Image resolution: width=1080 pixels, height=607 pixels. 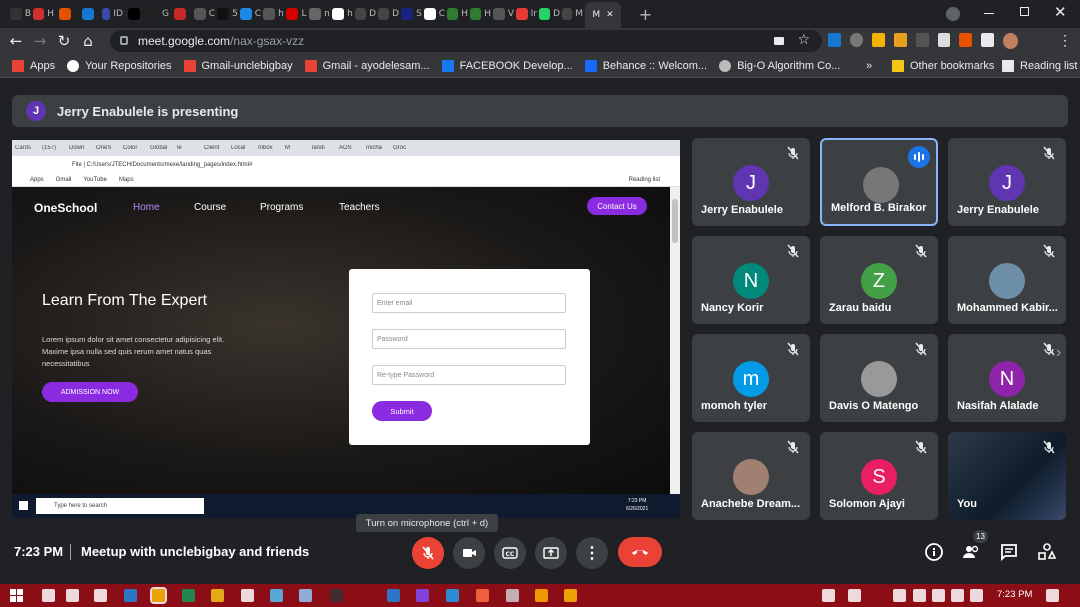 I want to click on wifi-icon, so click(x=938, y=595).